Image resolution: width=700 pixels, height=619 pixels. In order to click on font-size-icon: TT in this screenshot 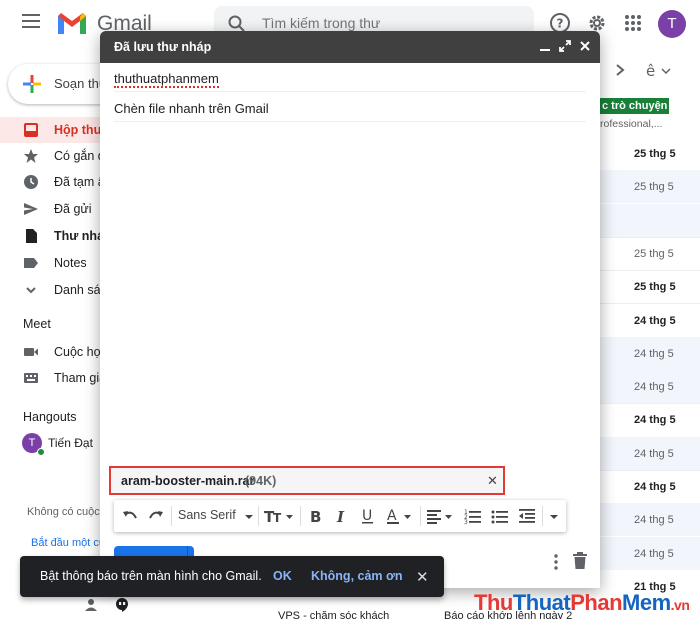, I will do `click(279, 516)`.